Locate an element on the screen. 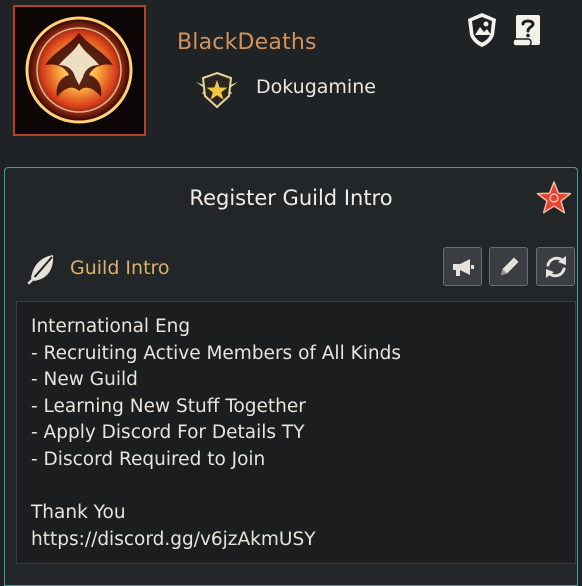 This screenshot has height=586, width=582. shield-icon is located at coordinates (482, 30).